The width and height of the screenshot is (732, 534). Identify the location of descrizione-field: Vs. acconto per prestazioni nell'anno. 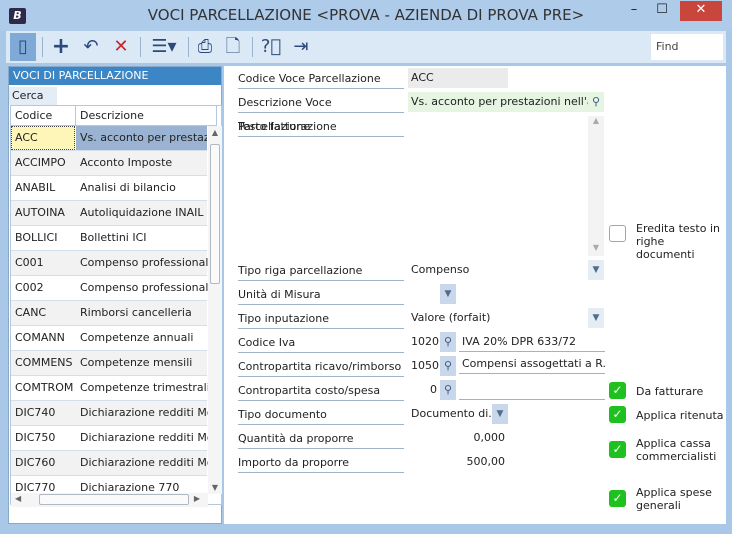
(498, 102).